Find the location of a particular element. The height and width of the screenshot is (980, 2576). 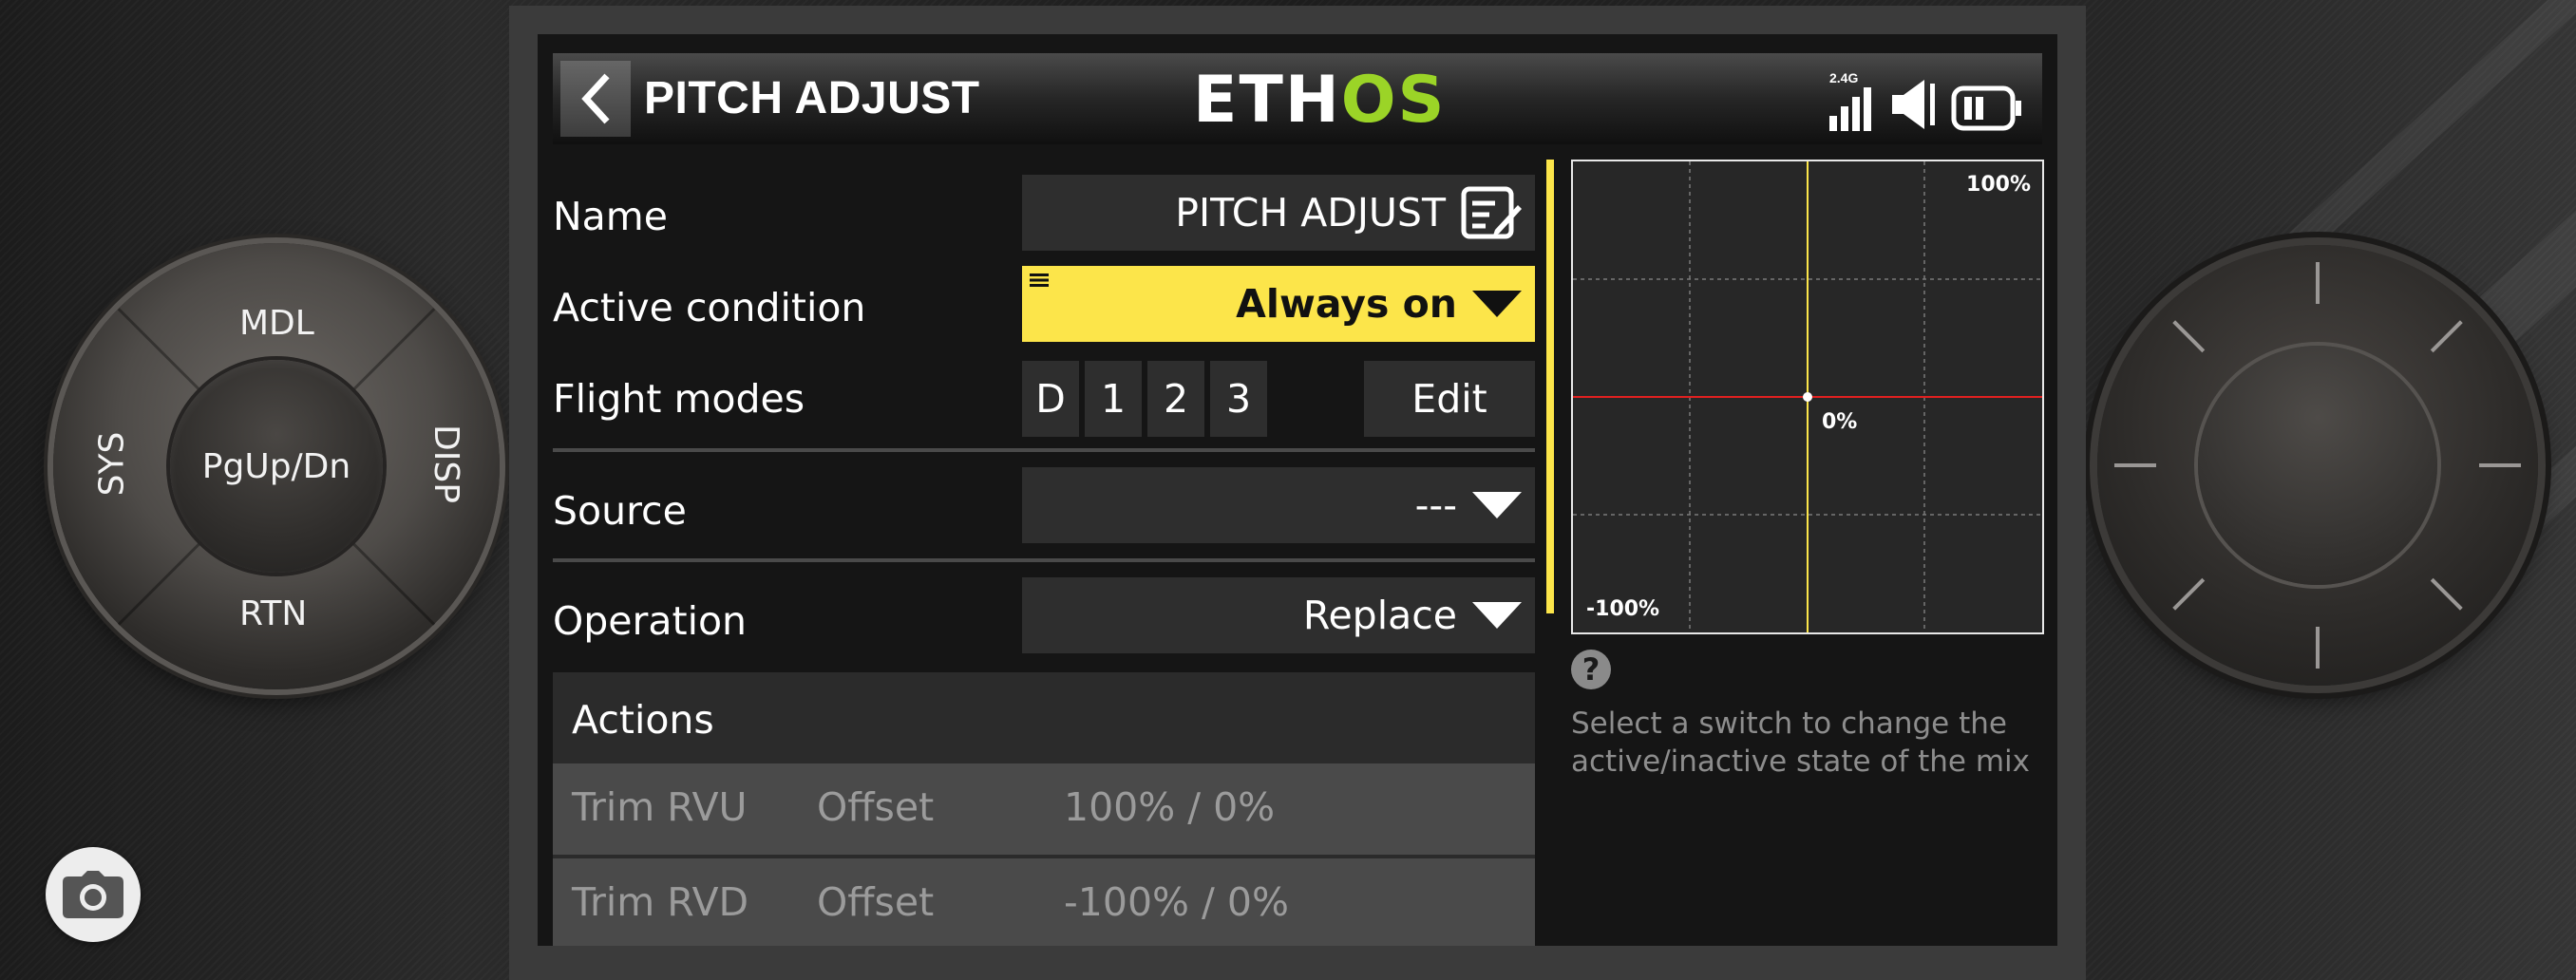

flight-mode-1: 1 is located at coordinates (1113, 399).